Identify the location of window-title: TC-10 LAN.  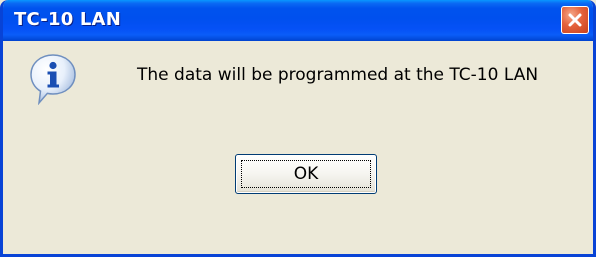
(67, 19).